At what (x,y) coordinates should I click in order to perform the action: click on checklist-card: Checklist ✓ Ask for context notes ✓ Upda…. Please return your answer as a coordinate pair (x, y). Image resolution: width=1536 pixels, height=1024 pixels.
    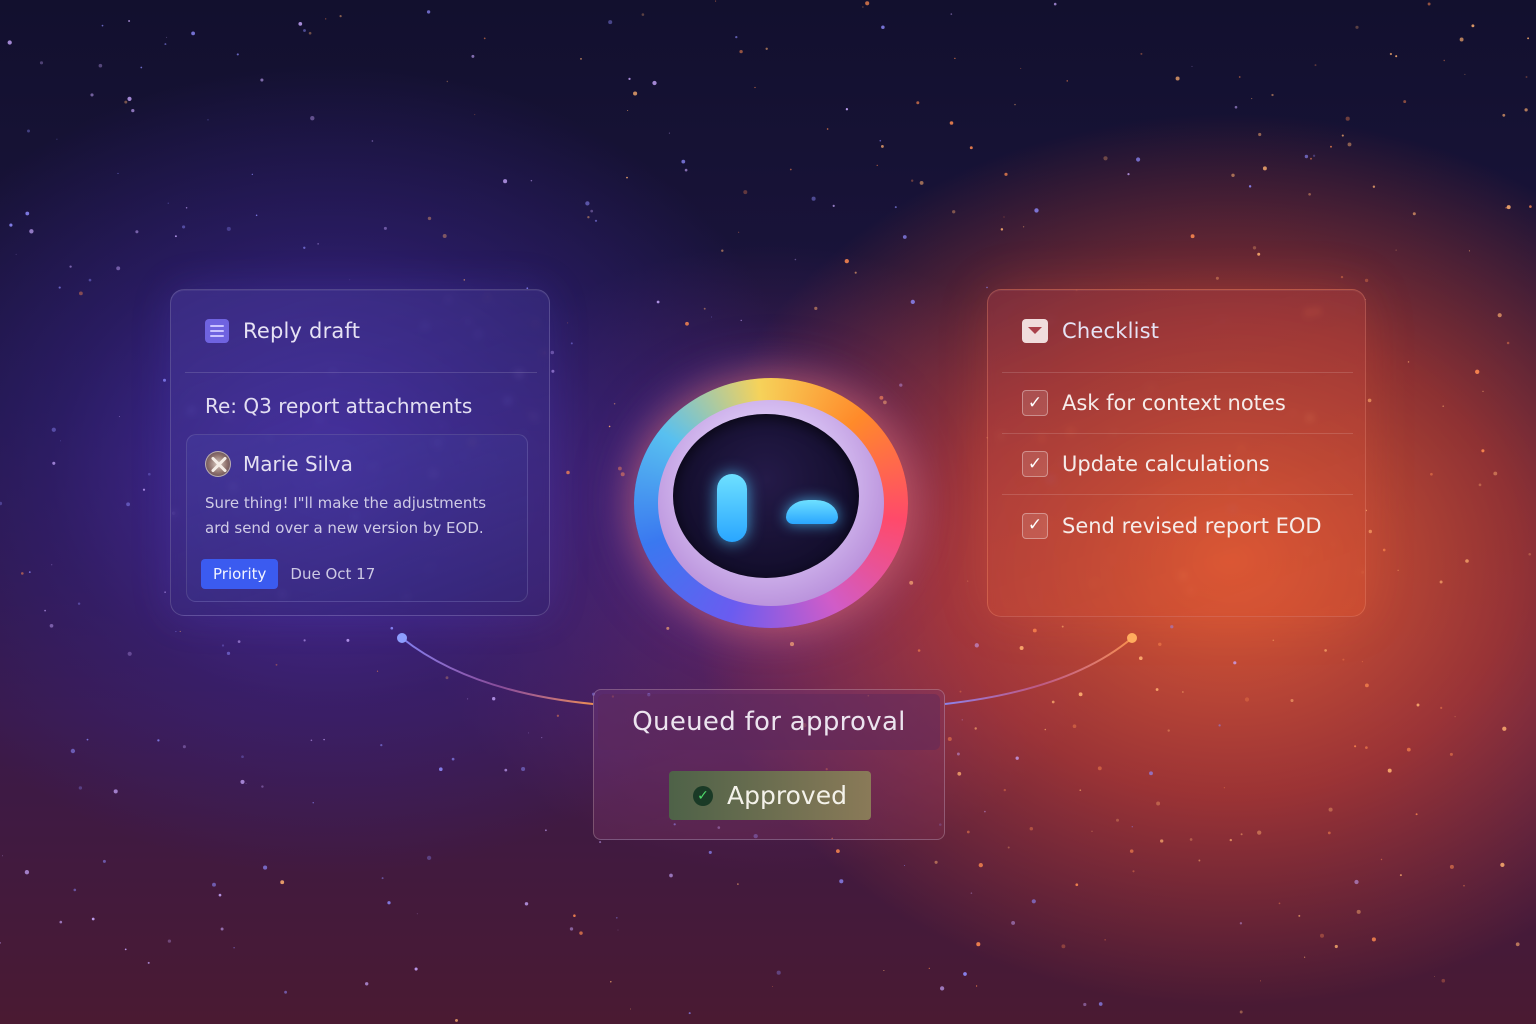
    Looking at the image, I should click on (1176, 453).